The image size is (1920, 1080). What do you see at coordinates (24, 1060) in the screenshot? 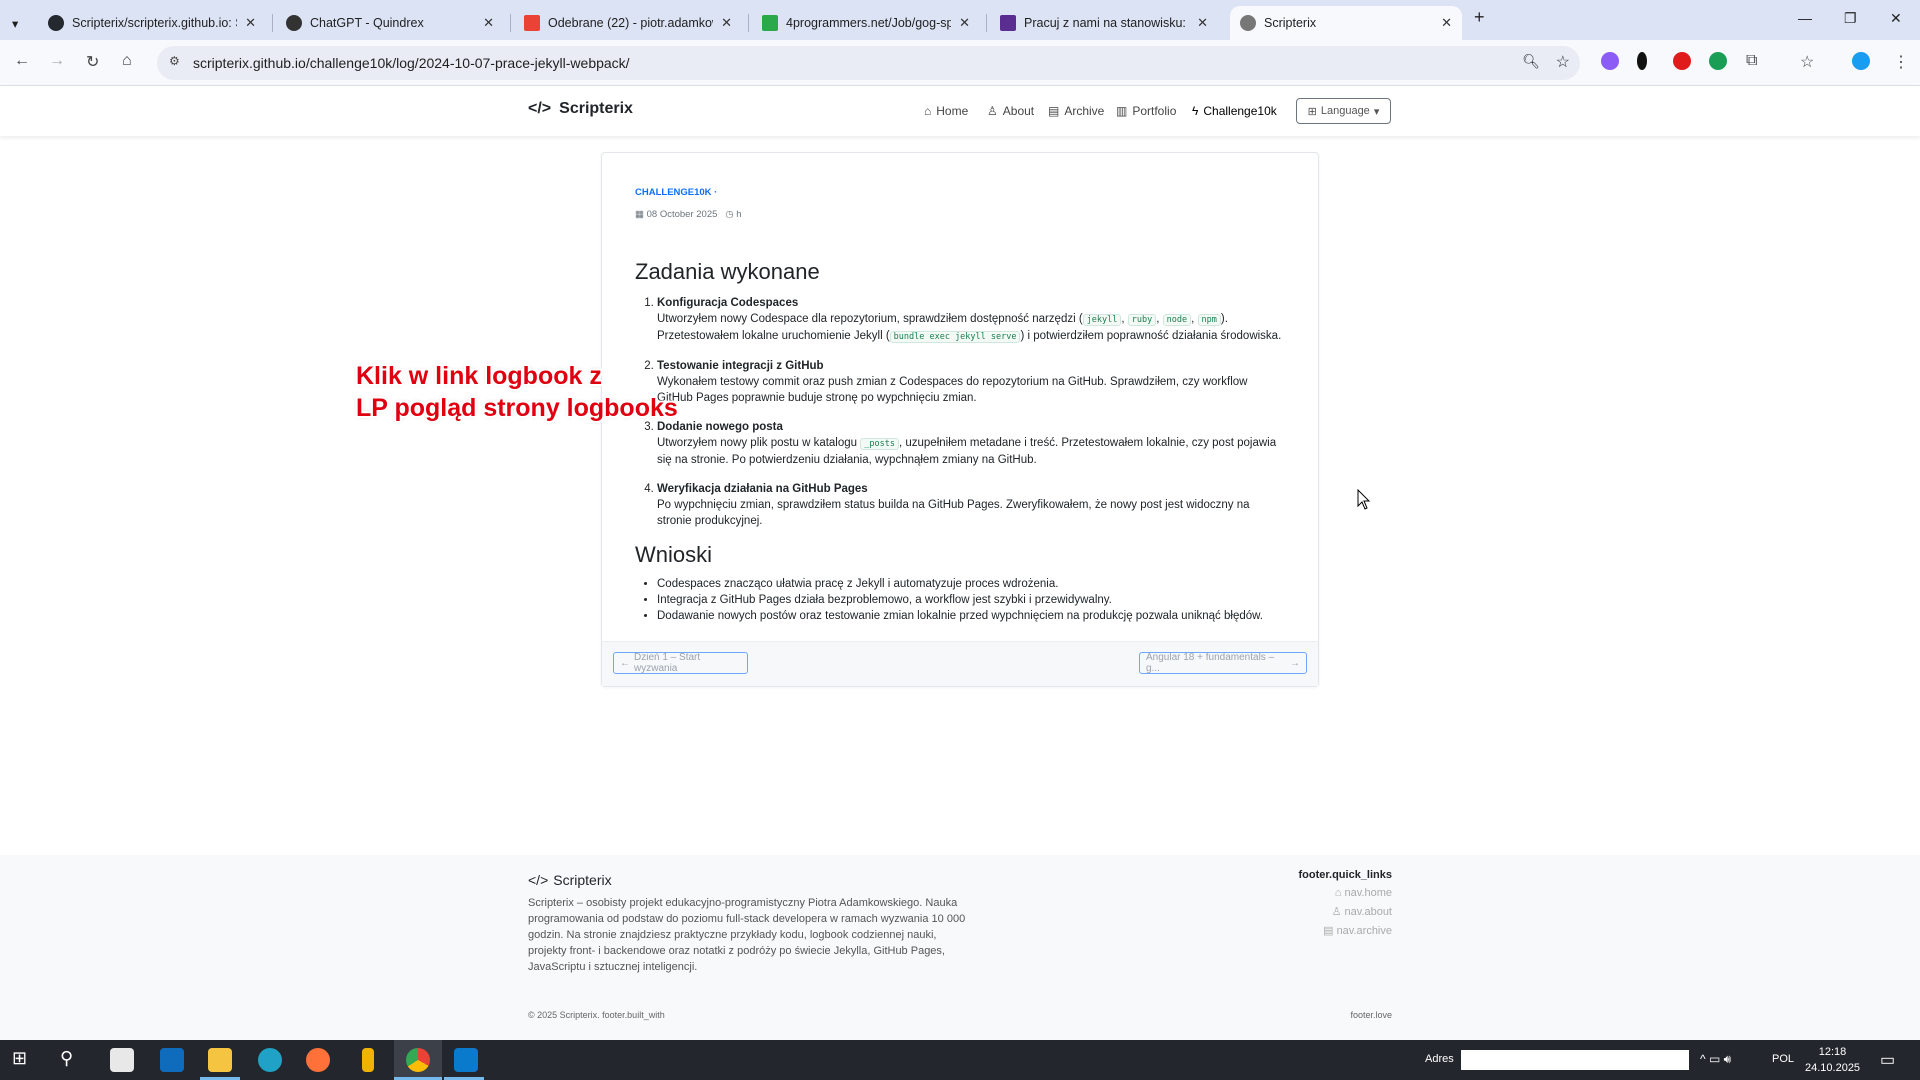
I see `windows-start-icon: ⊞` at bounding box center [24, 1060].